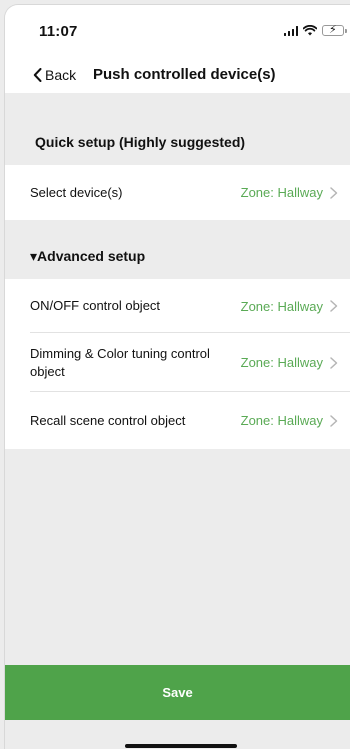  I want to click on status-icons: ⚡, so click(315, 30).